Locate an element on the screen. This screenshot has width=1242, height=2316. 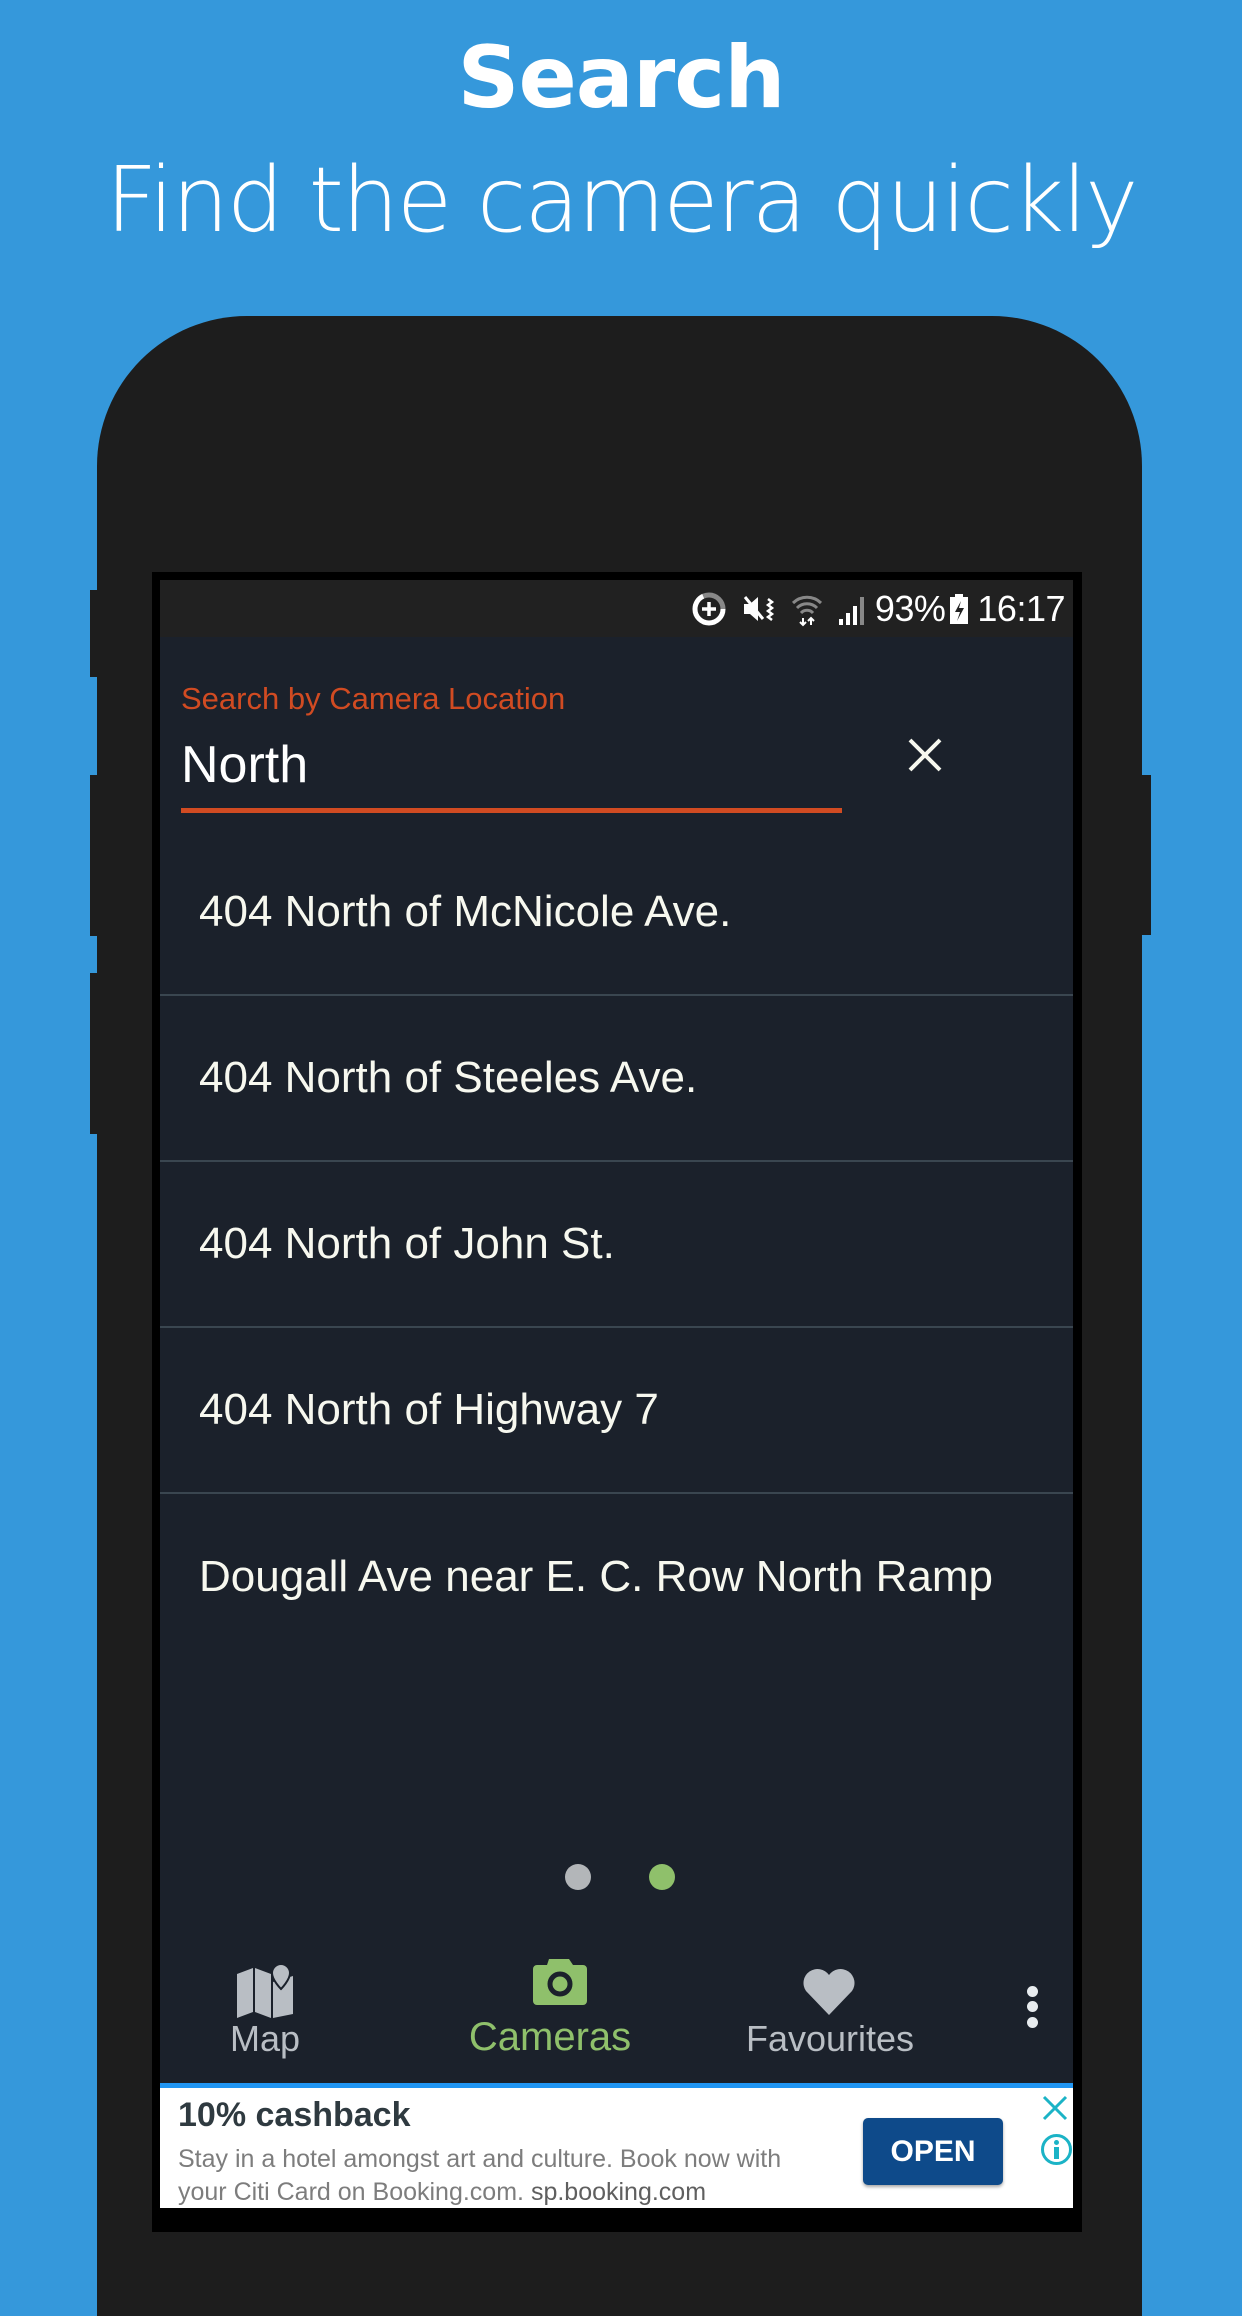
data-saver-icon is located at coordinates (709, 609).